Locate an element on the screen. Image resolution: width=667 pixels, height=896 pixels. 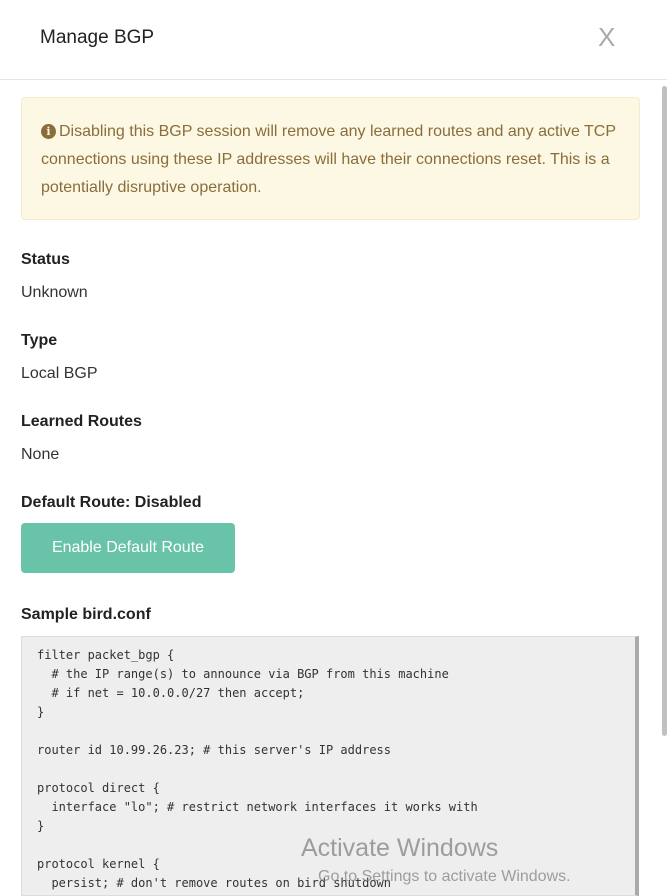
status-label: Status is located at coordinates (45, 259).